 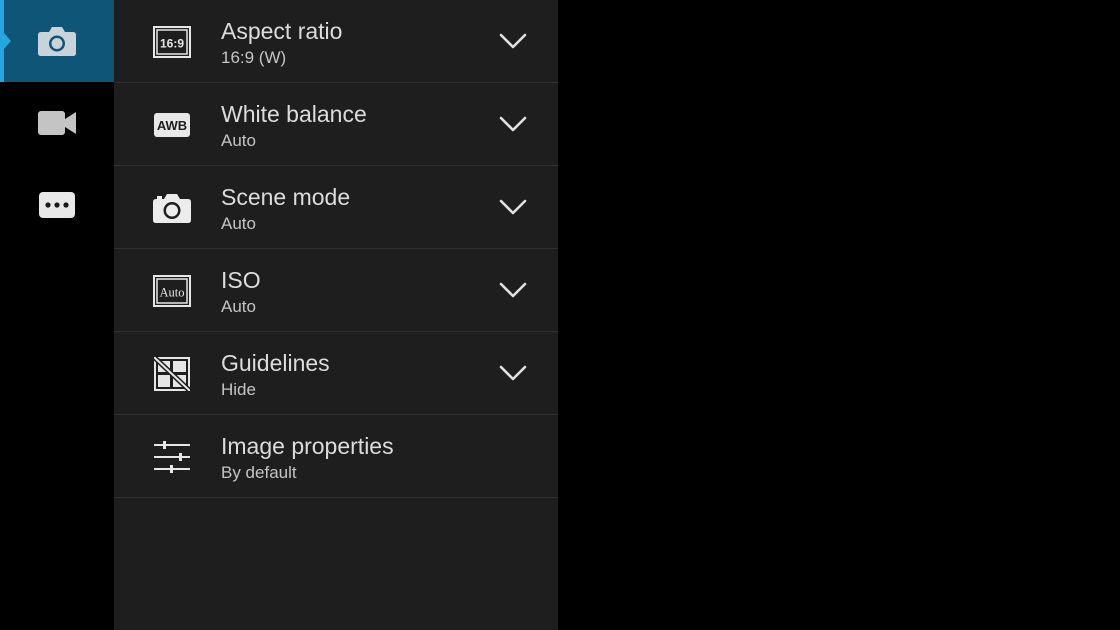 I want to click on rail-item-video, so click(x=57, y=123).